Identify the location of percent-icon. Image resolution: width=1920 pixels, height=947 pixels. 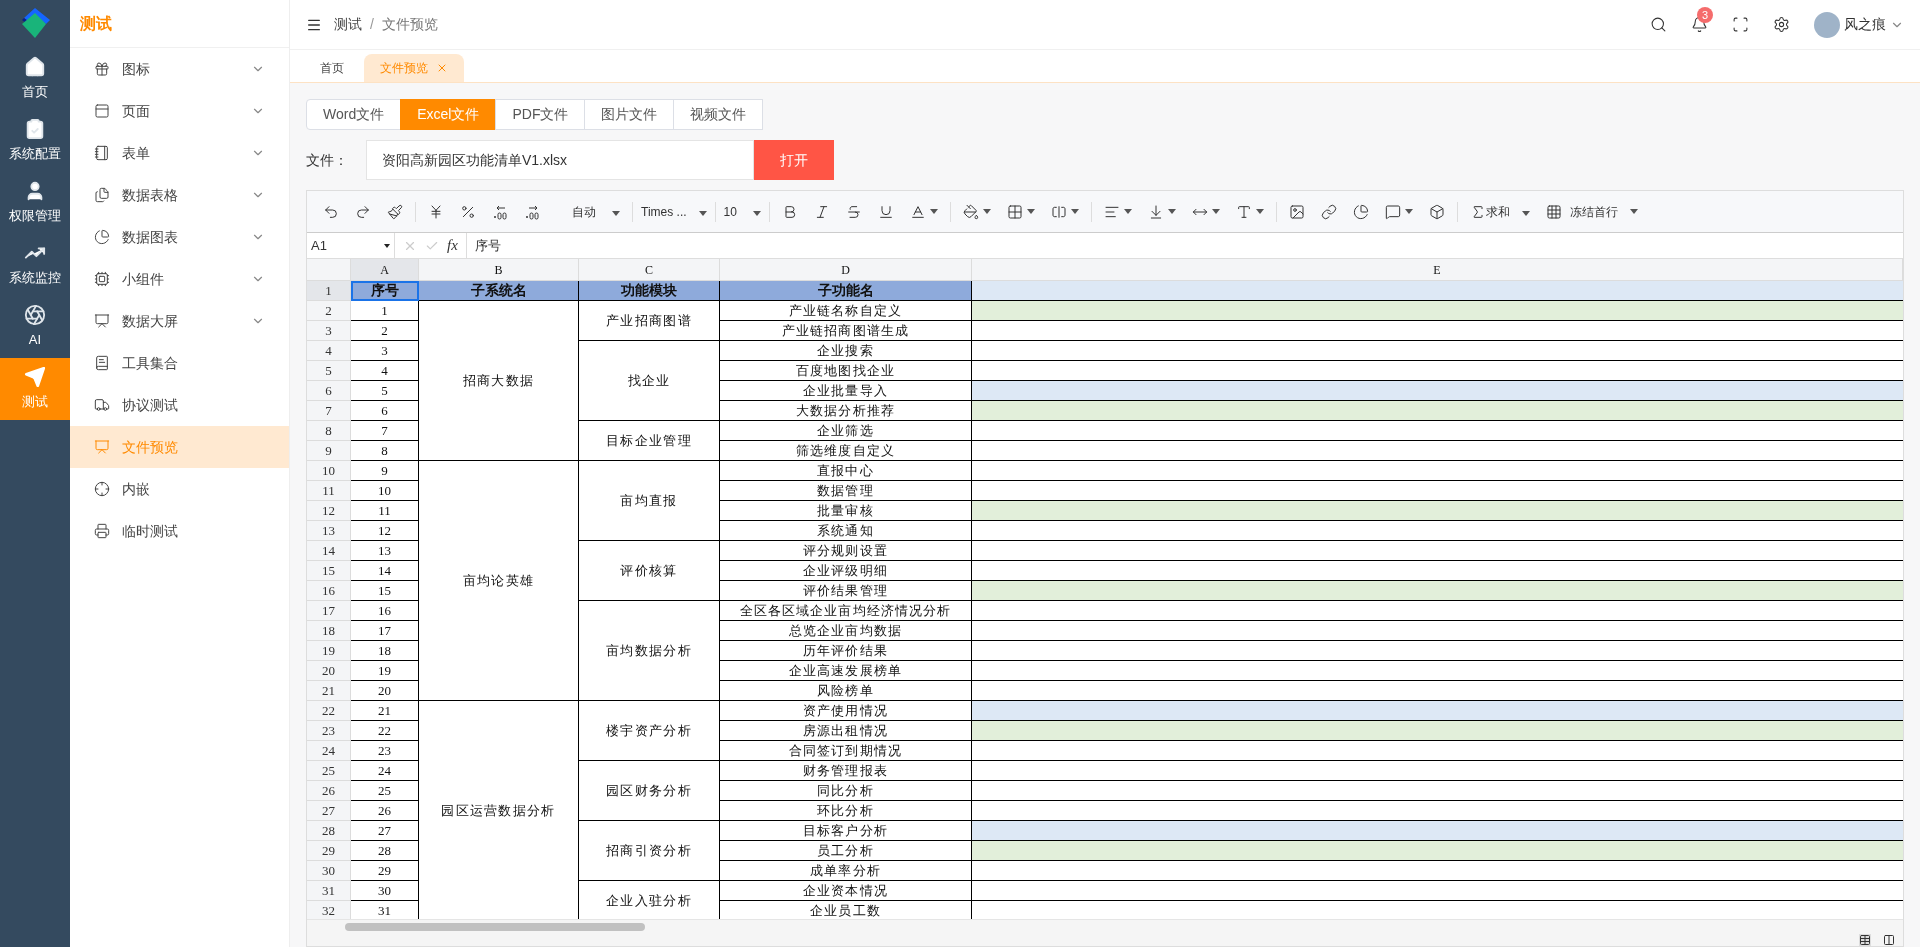
(468, 211).